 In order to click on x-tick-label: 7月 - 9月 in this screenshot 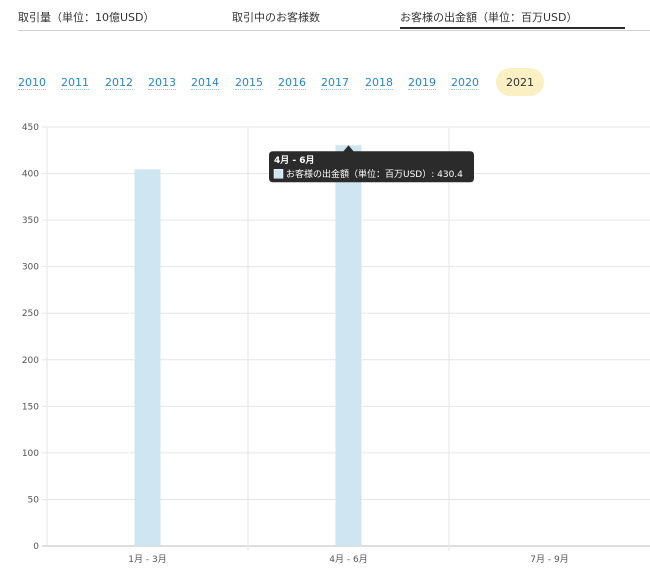, I will do `click(549, 559)`.